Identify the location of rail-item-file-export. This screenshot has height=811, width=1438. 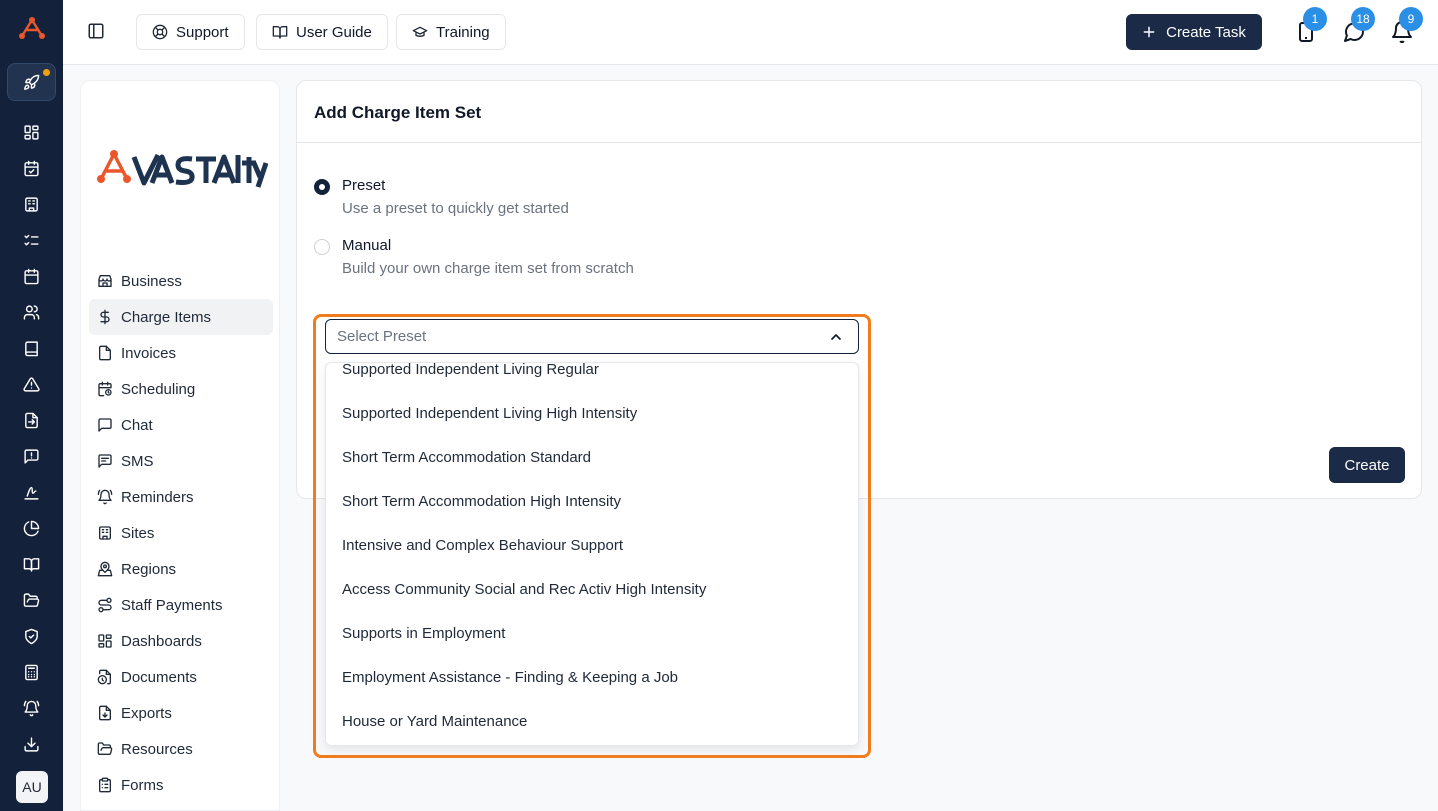
(31, 420).